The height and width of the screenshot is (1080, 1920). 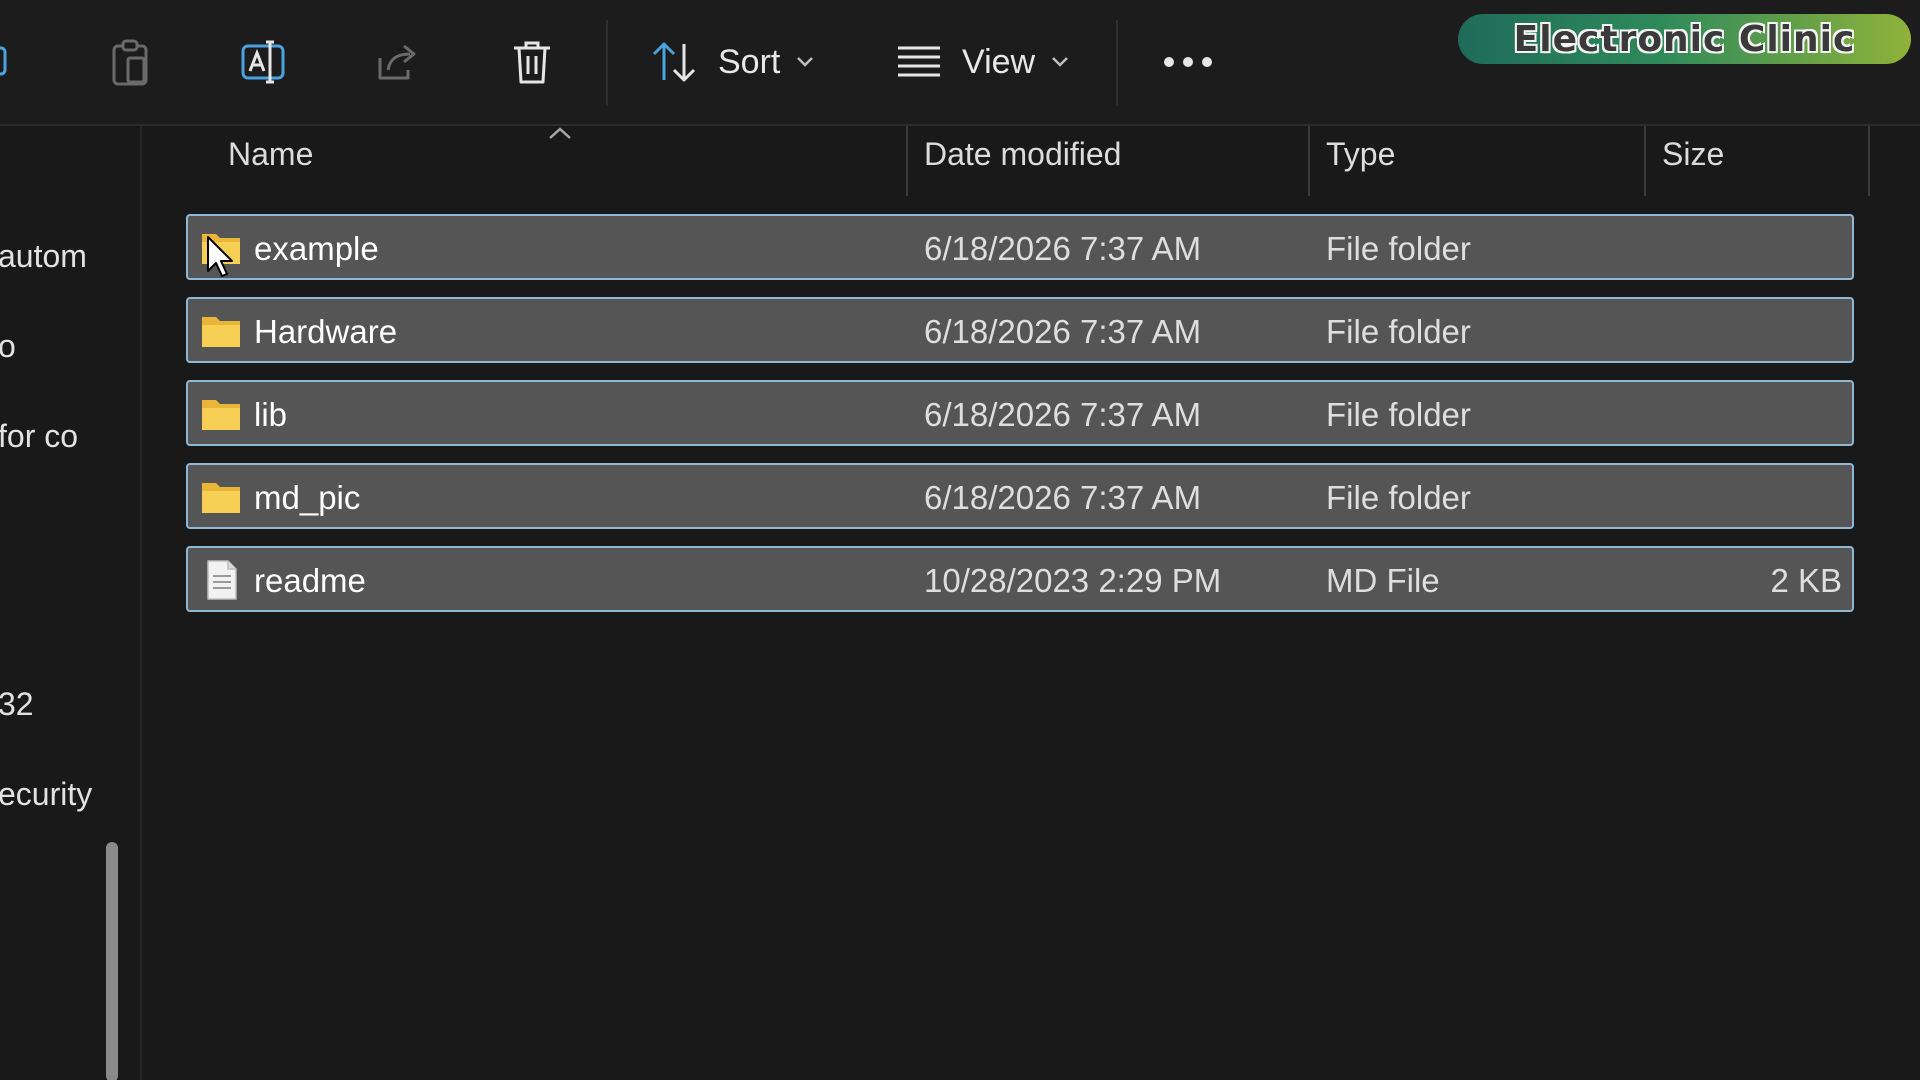 I want to click on file-row: readme 10/28/2023 2:29 PM MD File 2 KB, so click(x=1020, y=579).